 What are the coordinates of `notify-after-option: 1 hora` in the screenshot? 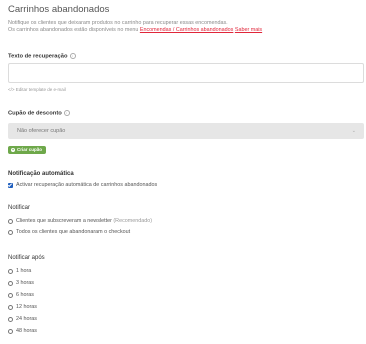 It's located at (19, 271).